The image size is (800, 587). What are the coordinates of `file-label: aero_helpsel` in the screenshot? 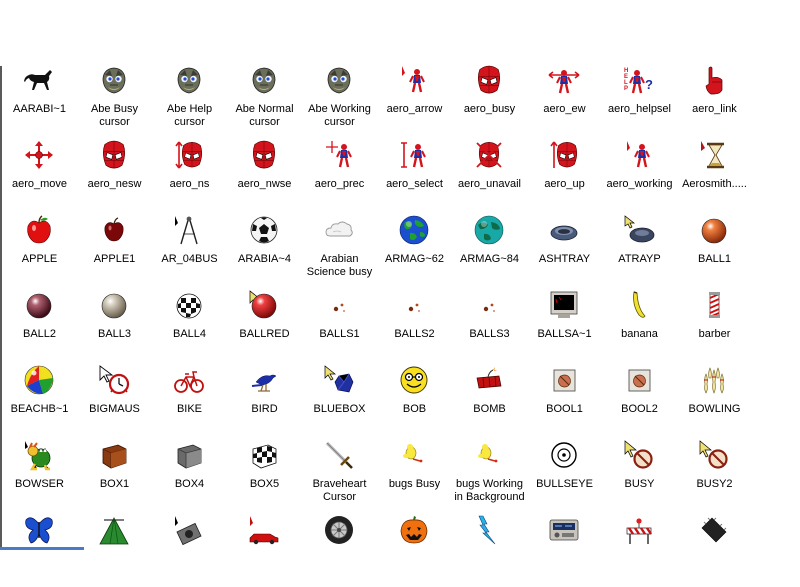 It's located at (639, 109).